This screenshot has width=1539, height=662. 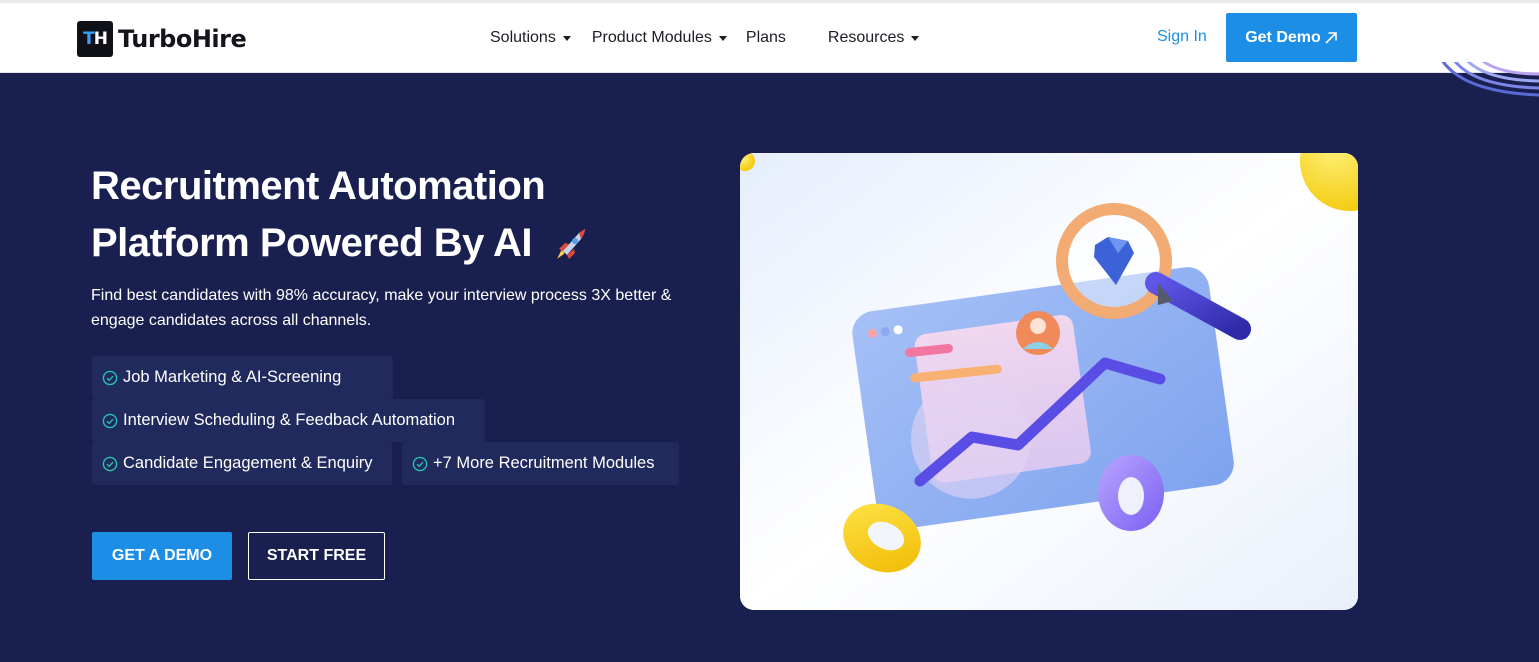 What do you see at coordinates (866, 37) in the screenshot?
I see `nav-resources-label: Resources` at bounding box center [866, 37].